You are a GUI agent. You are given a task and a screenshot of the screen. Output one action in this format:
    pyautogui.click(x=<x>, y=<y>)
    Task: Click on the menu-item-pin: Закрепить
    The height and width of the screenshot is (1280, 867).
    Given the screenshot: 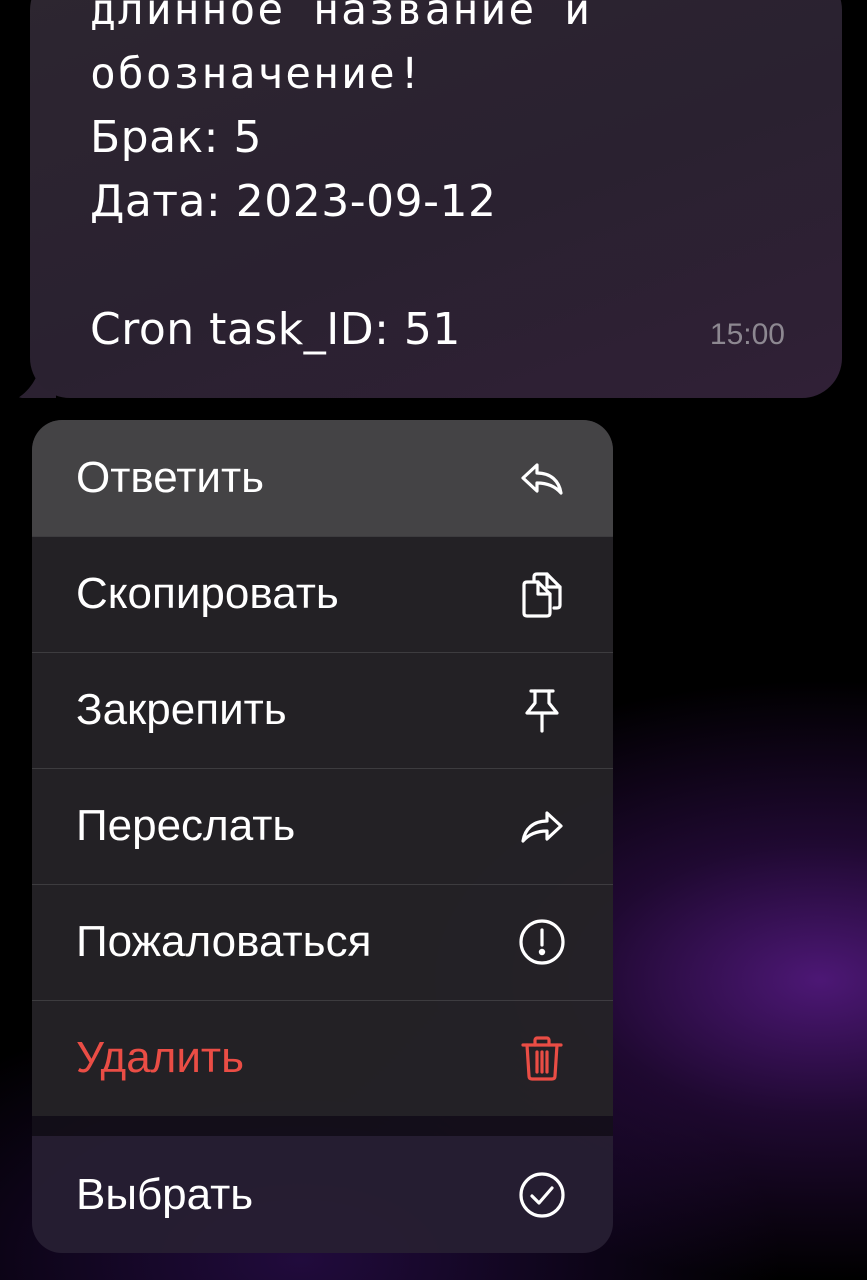 What is the action you would take?
    pyautogui.click(x=322, y=710)
    